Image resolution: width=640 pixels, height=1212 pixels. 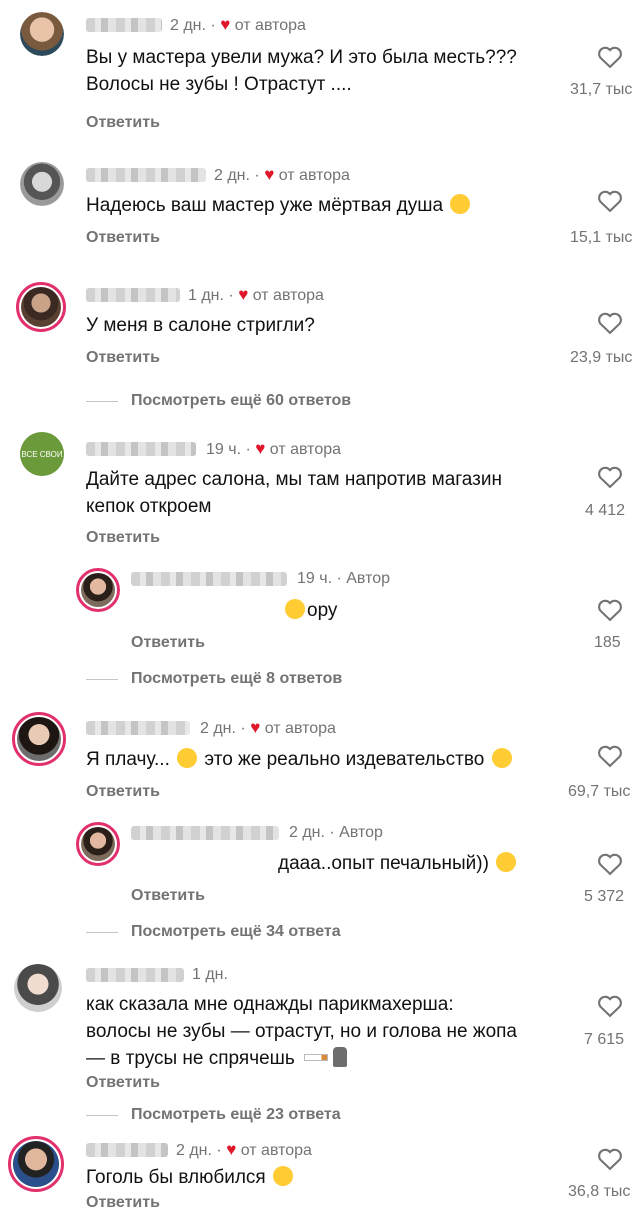 I want to click on cigarette-emoji-icon, so click(x=316, y=1057).